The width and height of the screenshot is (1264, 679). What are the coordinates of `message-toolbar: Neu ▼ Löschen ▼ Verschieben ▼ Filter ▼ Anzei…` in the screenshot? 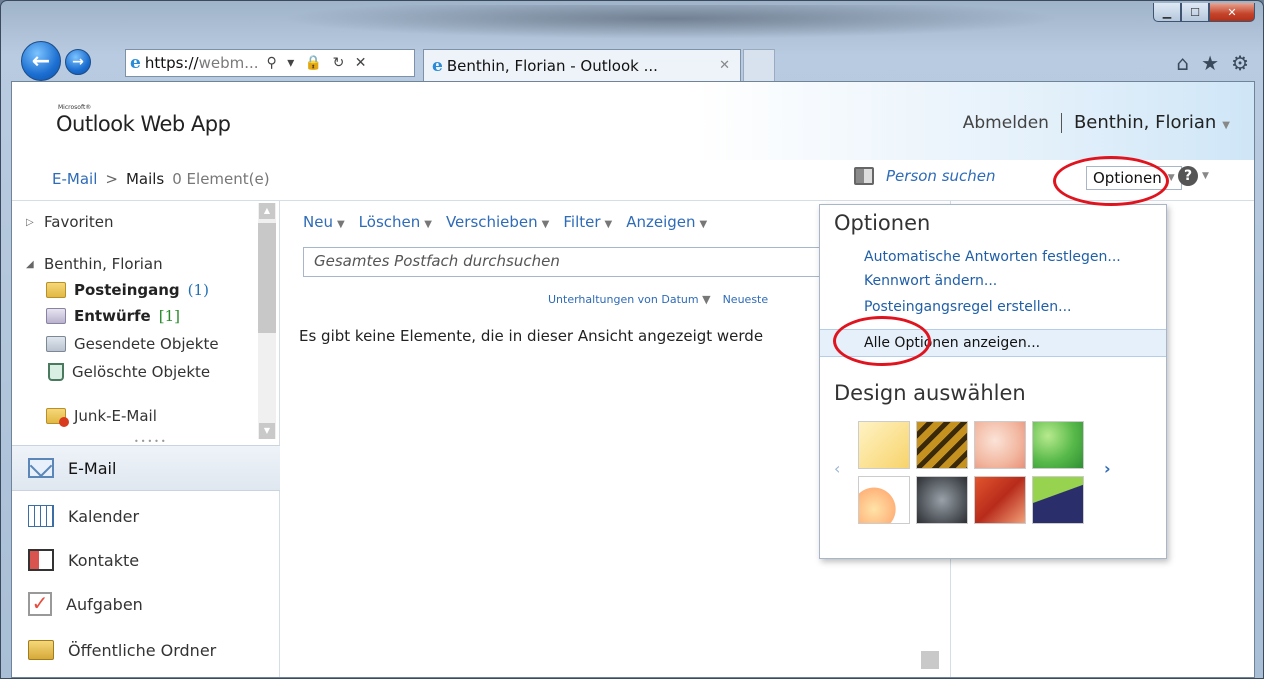 It's located at (505, 222).